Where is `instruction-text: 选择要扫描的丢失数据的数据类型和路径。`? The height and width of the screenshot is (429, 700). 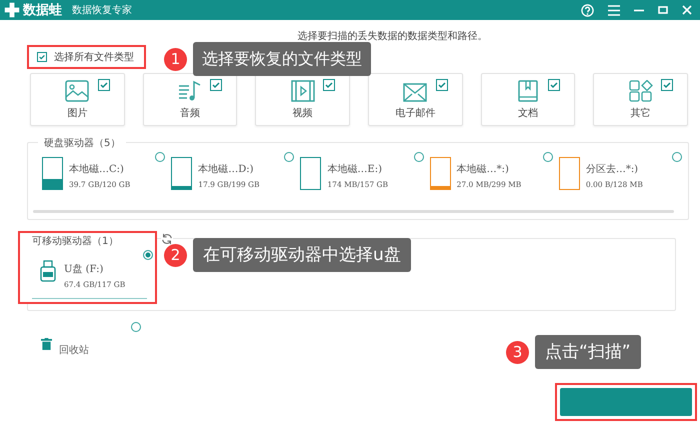 instruction-text: 选择要扫描的丢失数据的数据类型和路径。 is located at coordinates (392, 37).